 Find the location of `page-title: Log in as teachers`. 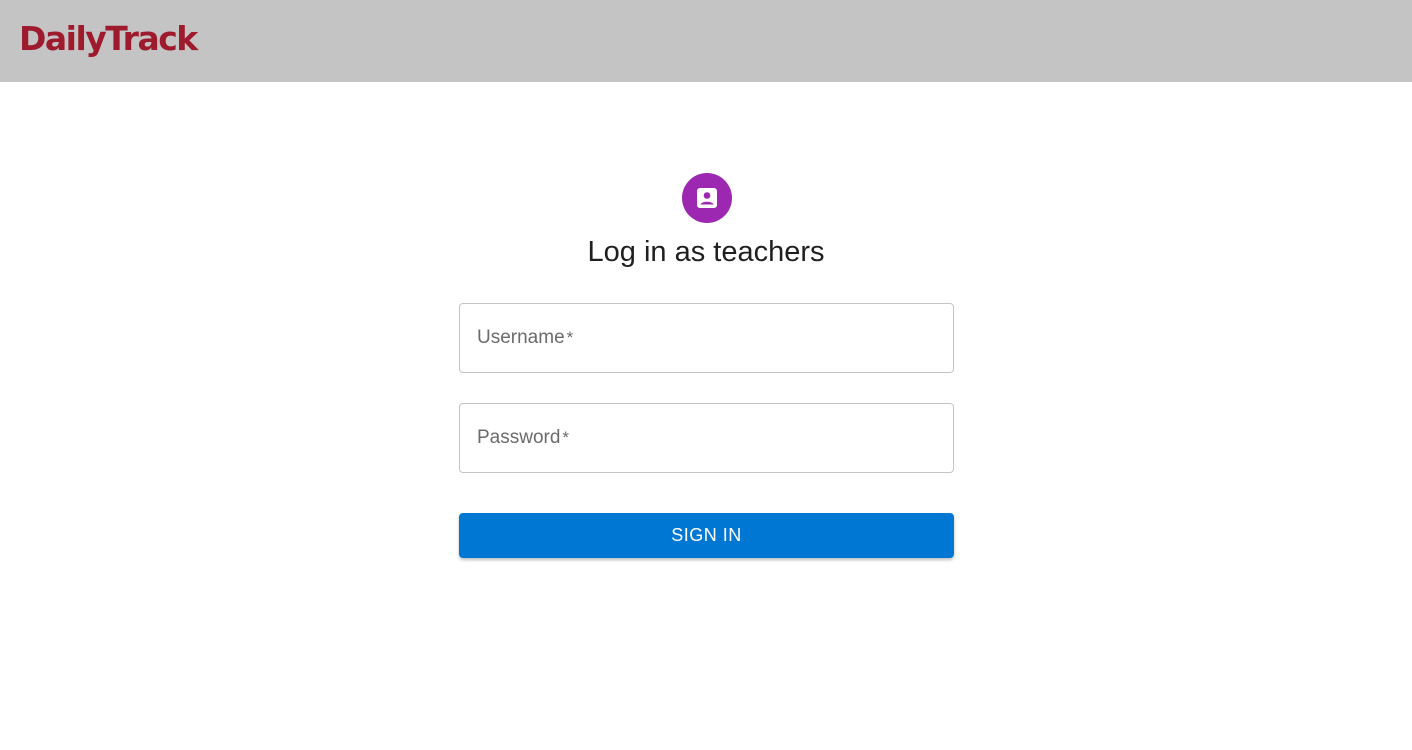

page-title: Log in as teachers is located at coordinates (706, 252).